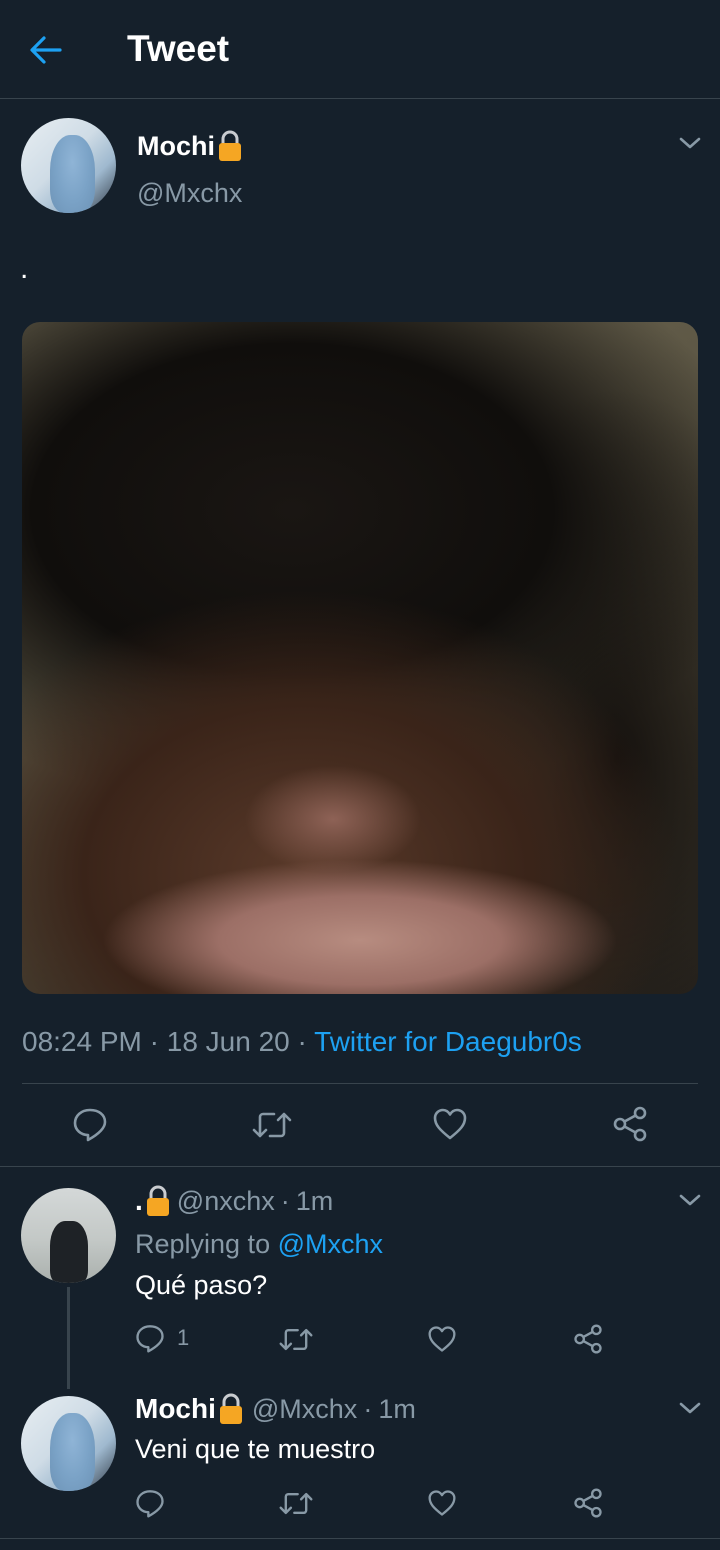  What do you see at coordinates (68, 1338) in the screenshot?
I see `thread-line` at bounding box center [68, 1338].